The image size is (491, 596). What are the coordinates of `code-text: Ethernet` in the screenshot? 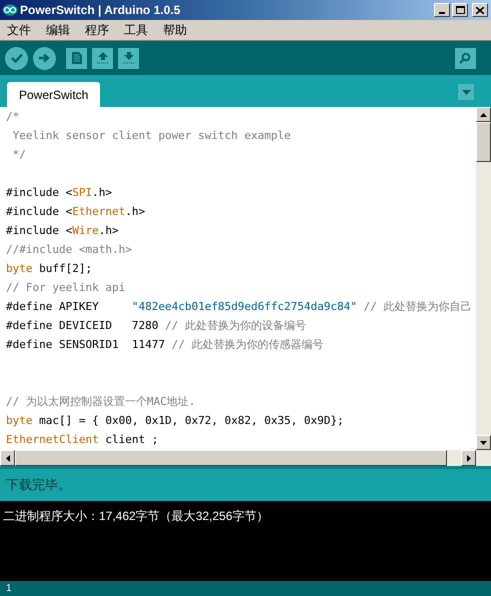 It's located at (99, 211).